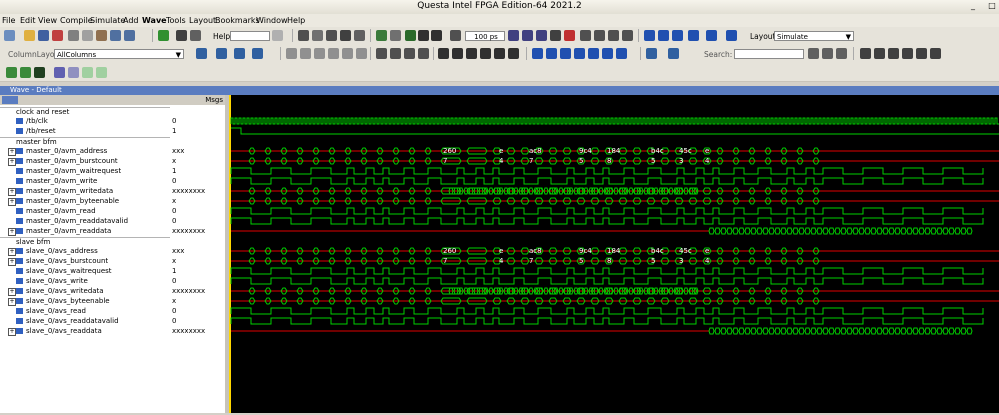 The height and width of the screenshot is (415, 999). What do you see at coordinates (565, 53) in the screenshot?
I see `prev-transition-icon` at bounding box center [565, 53].